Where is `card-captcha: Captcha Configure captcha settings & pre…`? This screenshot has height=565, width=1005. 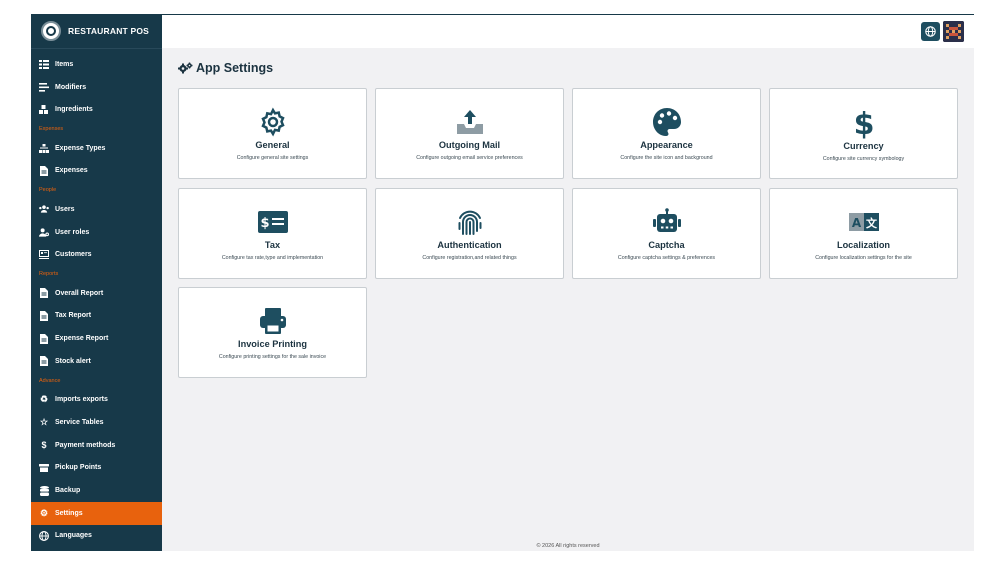 card-captcha: Captcha Configure captcha settings & pre… is located at coordinates (666, 233).